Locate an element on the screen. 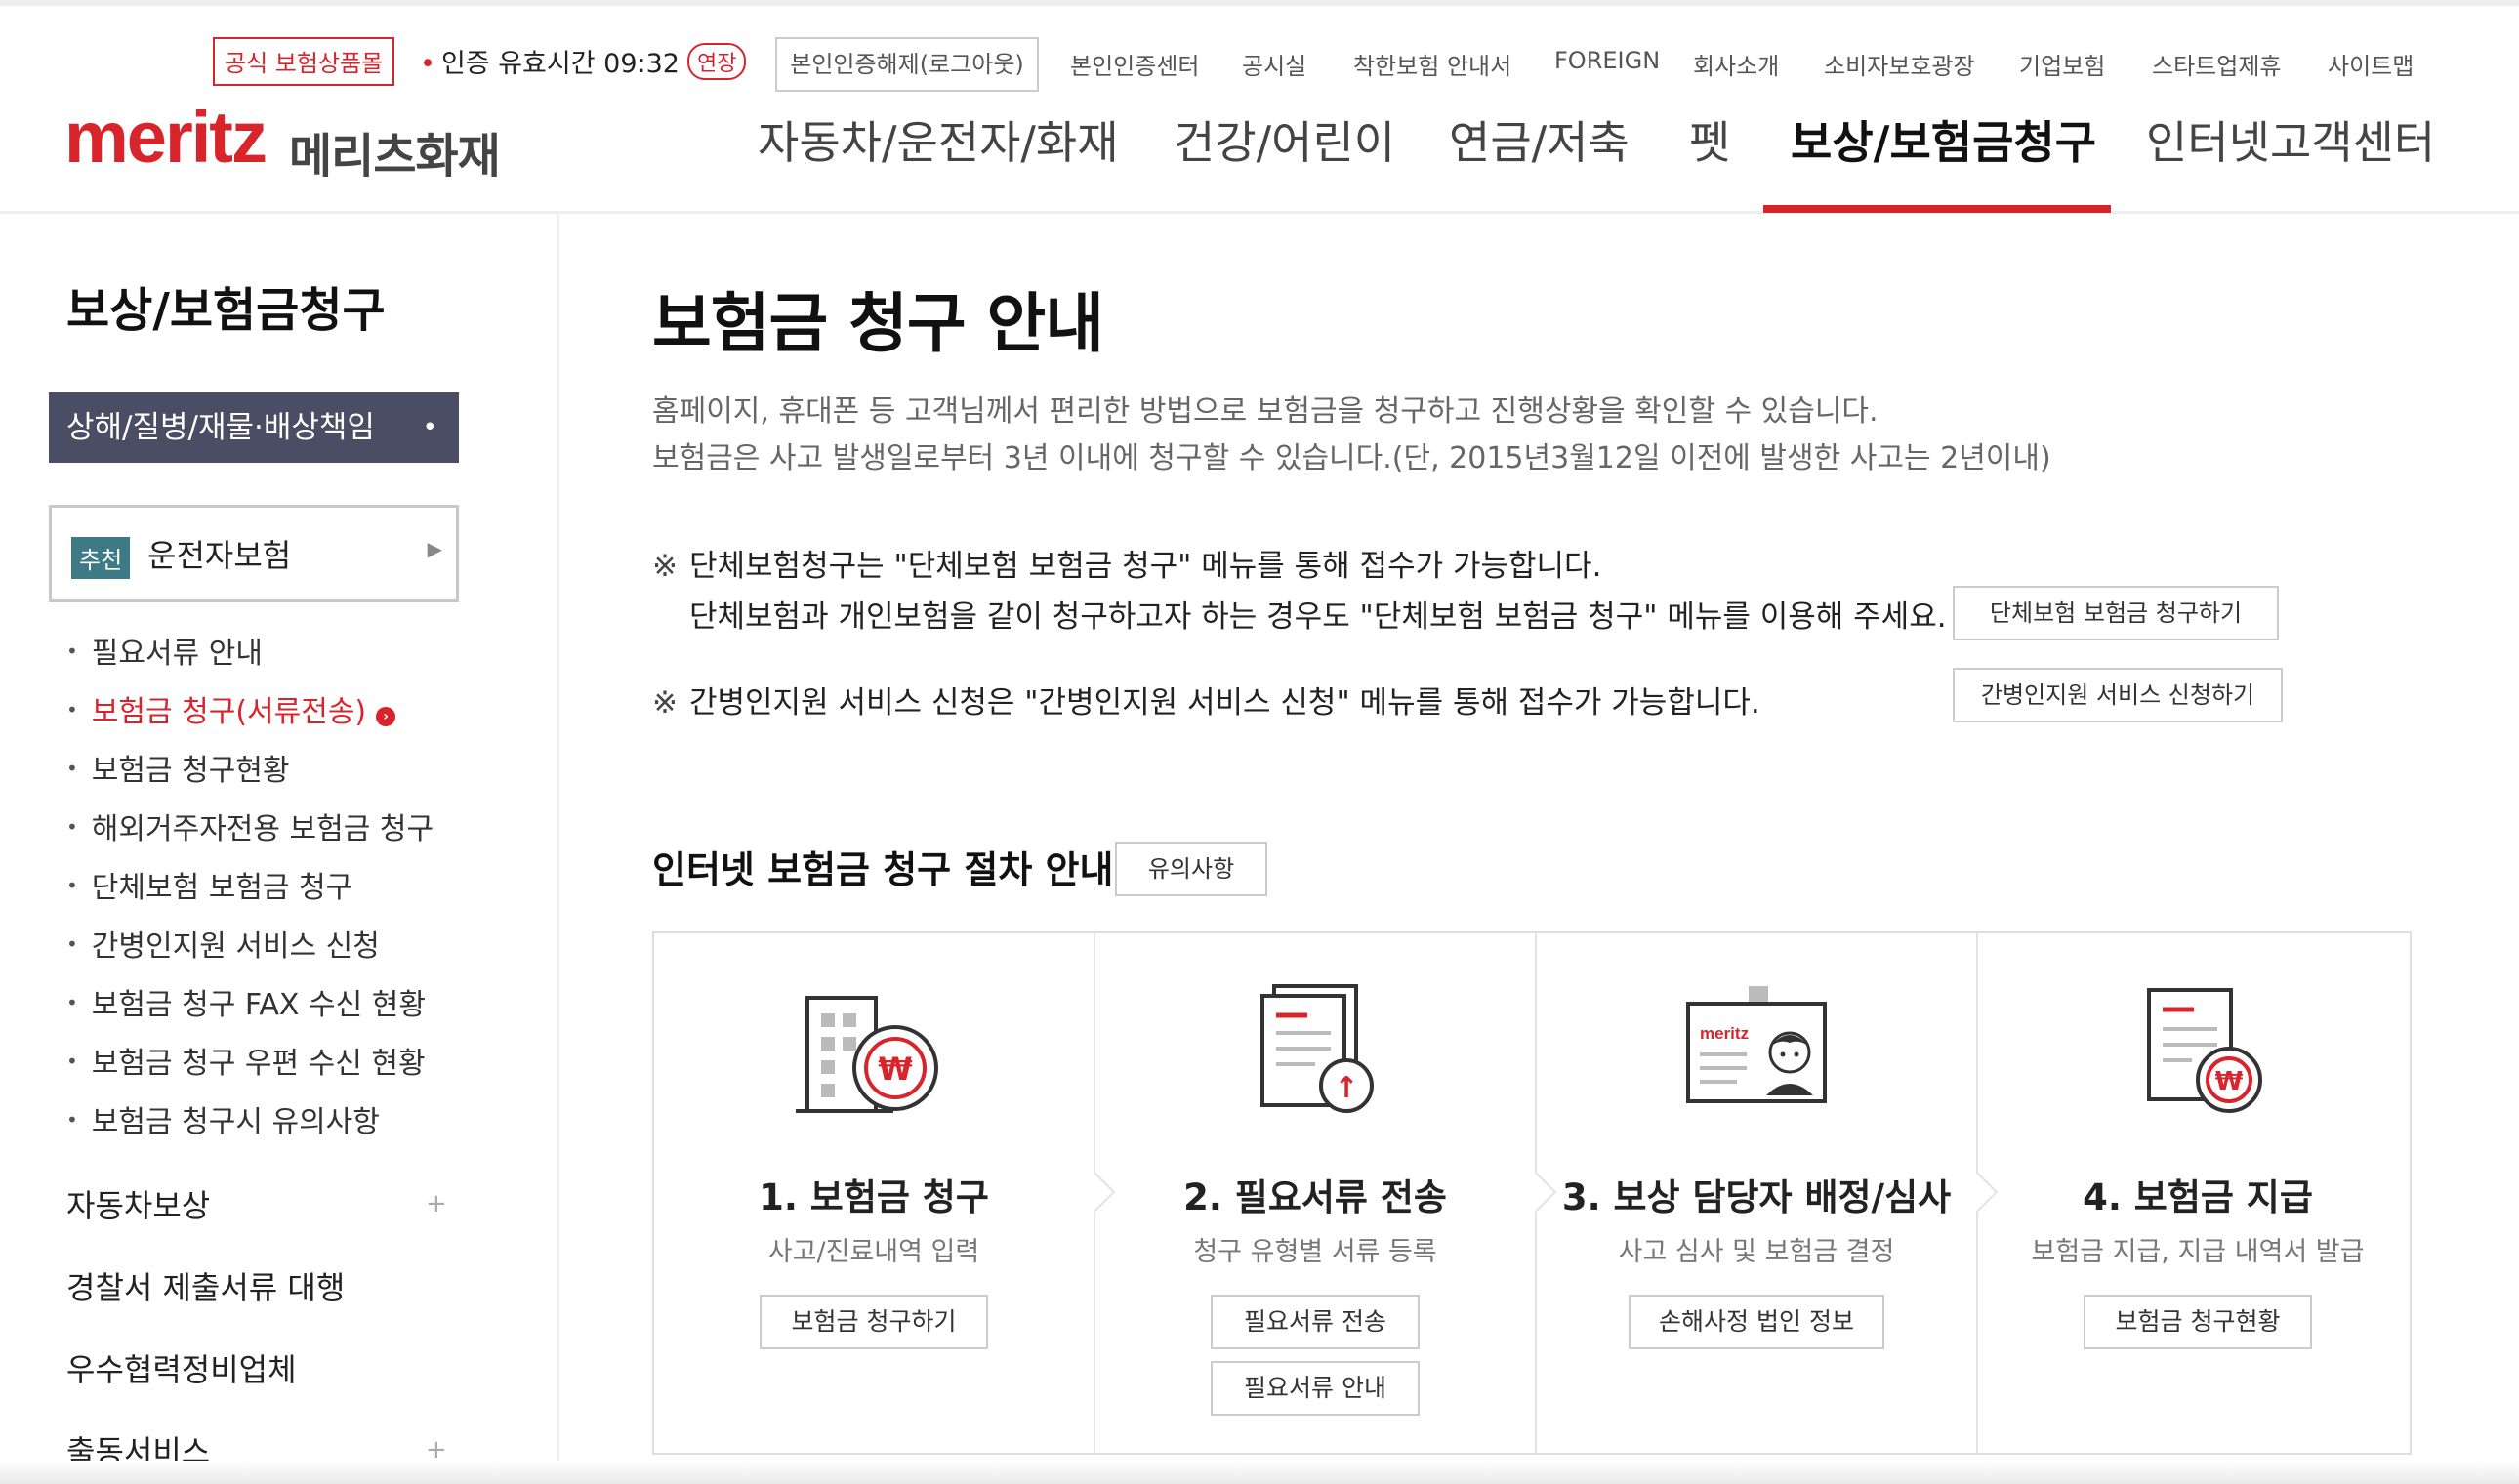  step-description: 청구 유형별 서류 등록 is located at coordinates (1315, 1252).